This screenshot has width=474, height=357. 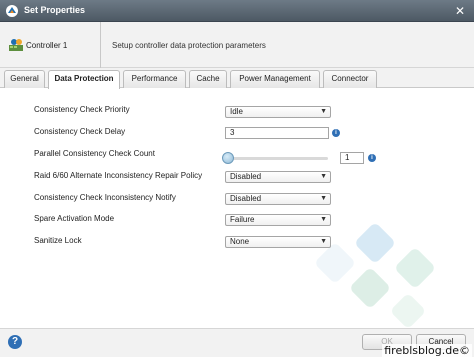 I want to click on tab-connector: Connector, so click(x=350, y=79).